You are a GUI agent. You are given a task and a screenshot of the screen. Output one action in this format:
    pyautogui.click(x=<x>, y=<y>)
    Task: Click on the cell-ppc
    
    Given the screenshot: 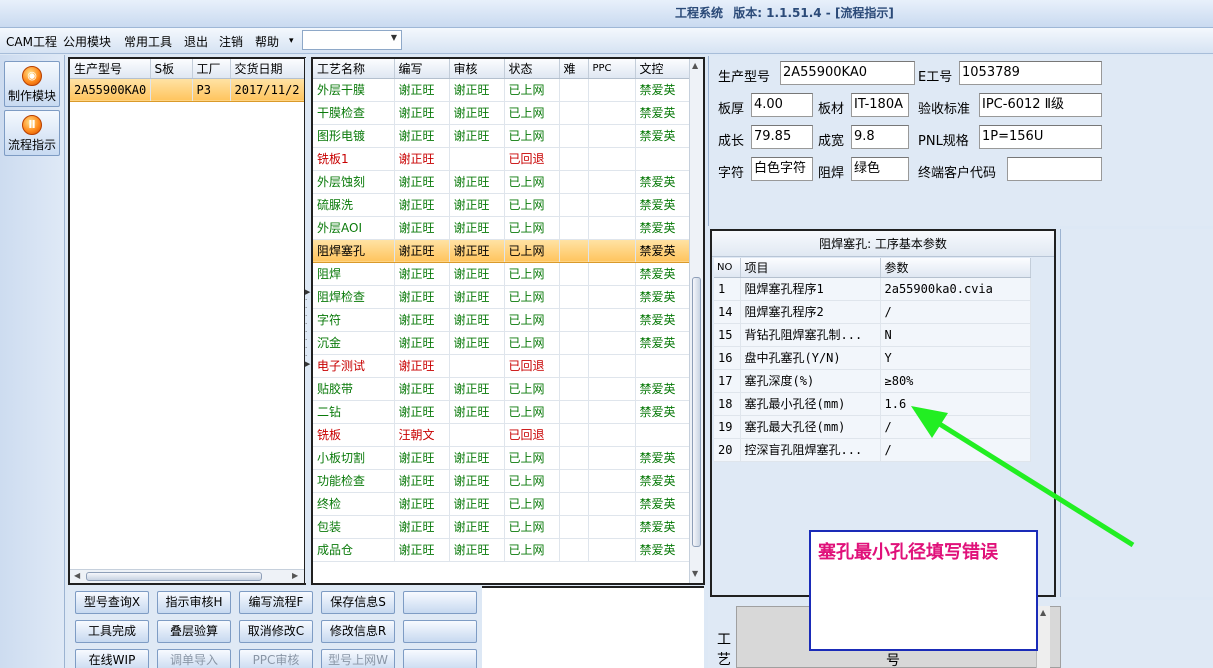 What is the action you would take?
    pyautogui.click(x=612, y=228)
    